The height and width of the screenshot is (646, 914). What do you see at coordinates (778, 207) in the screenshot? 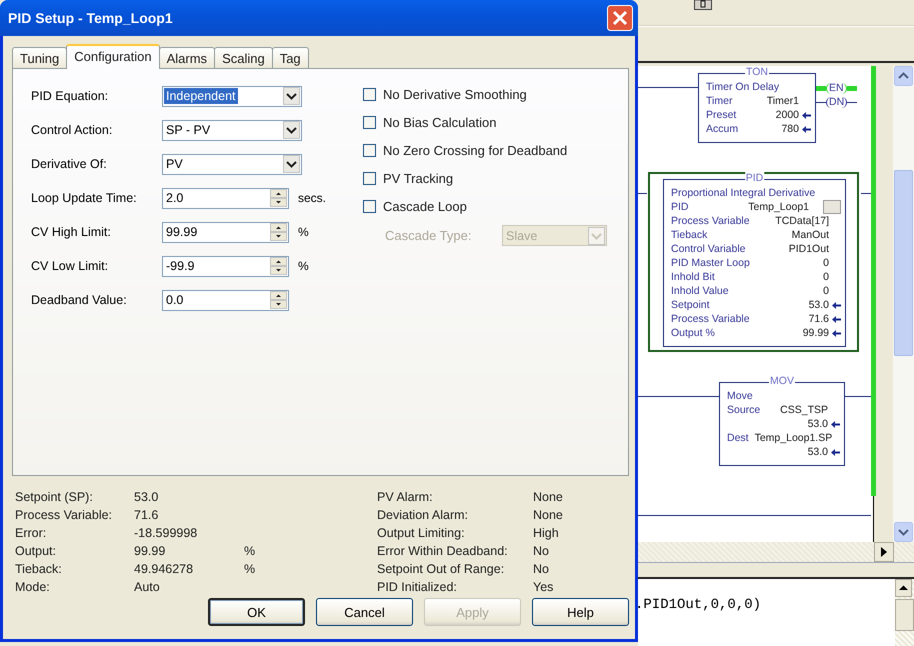
I see `parameter-value: Temp_Loop1` at bounding box center [778, 207].